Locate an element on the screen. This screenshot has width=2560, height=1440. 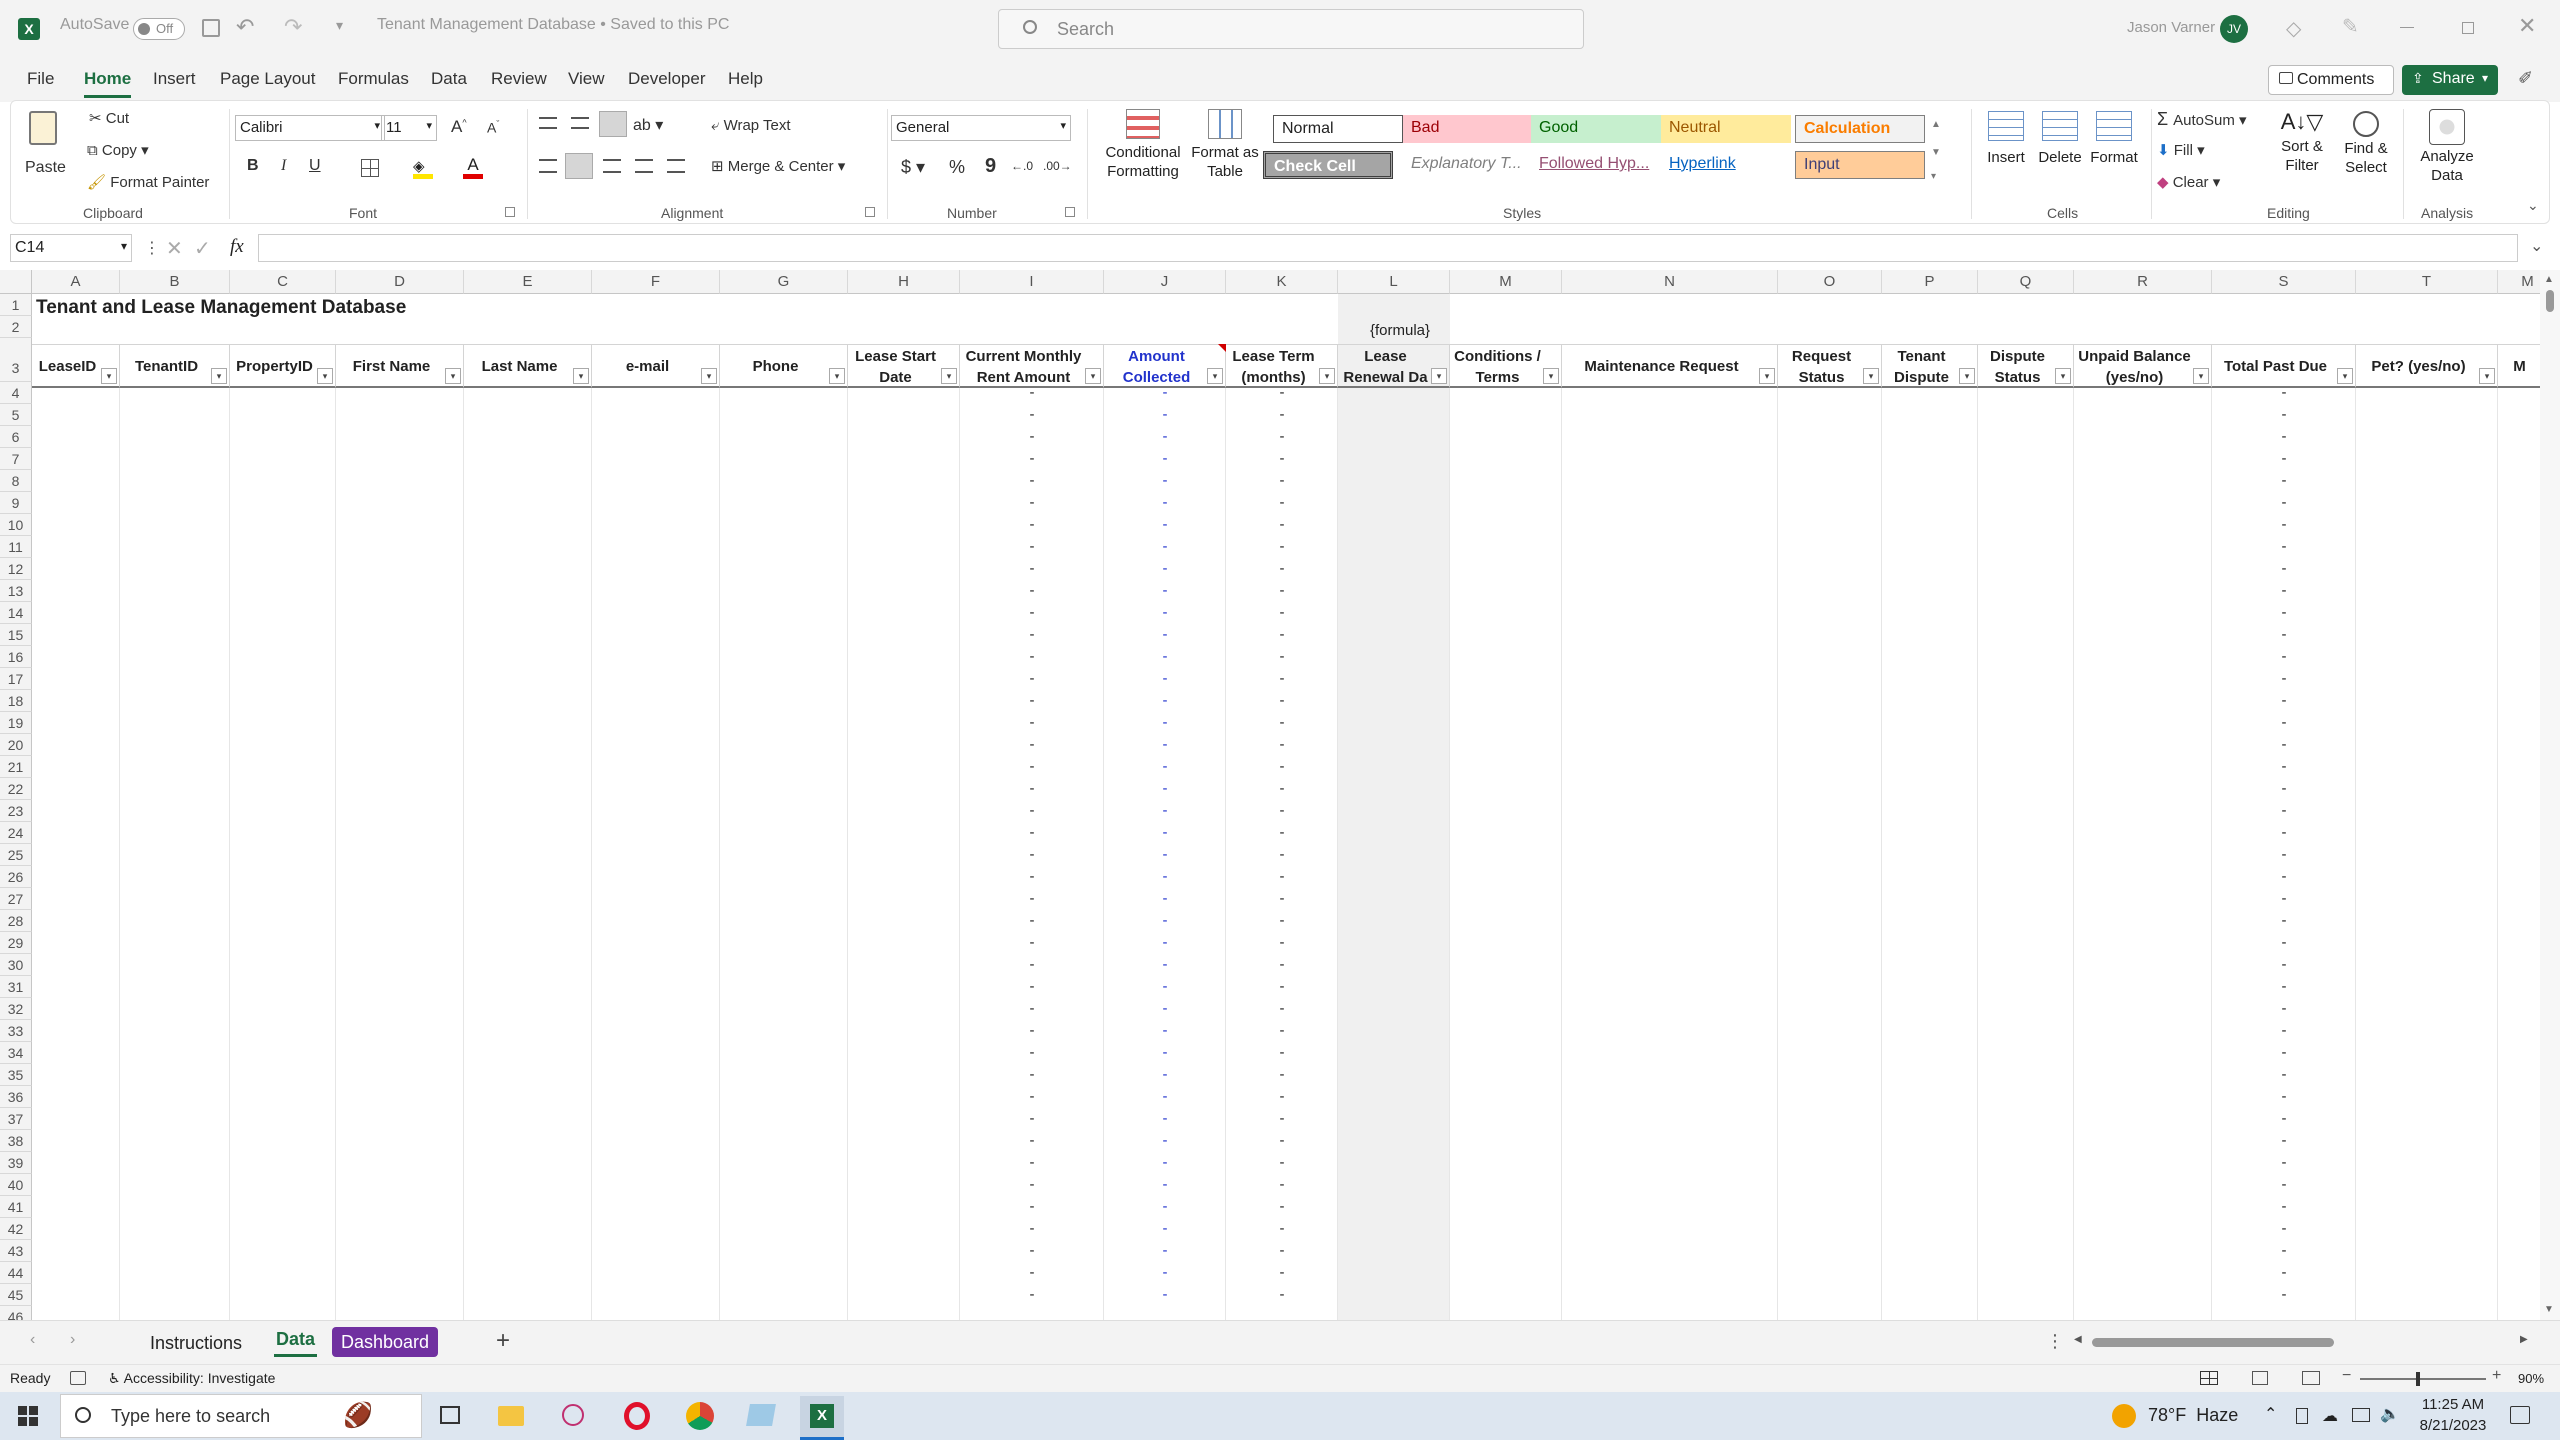
cell-style-input: Input is located at coordinates (1860, 165).